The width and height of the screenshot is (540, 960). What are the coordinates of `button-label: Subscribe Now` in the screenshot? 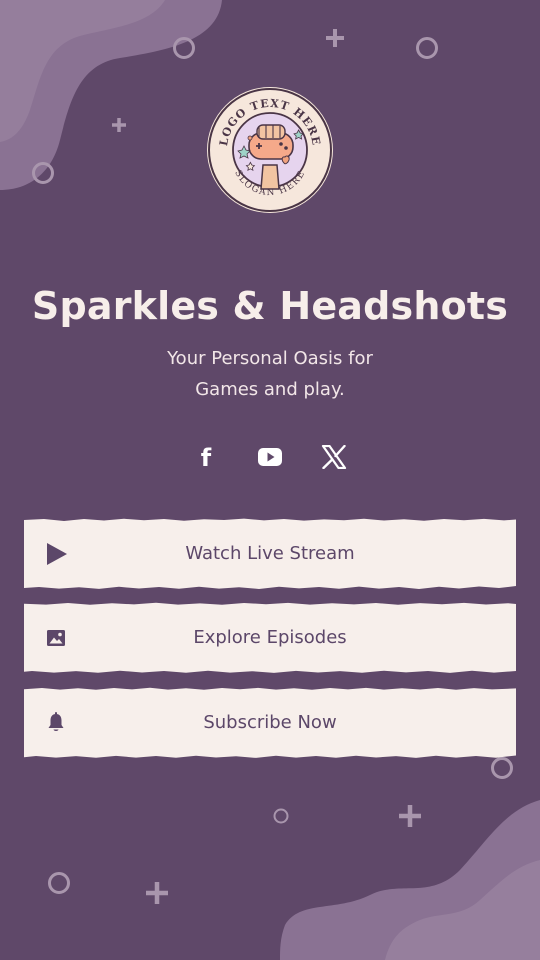 It's located at (270, 722).